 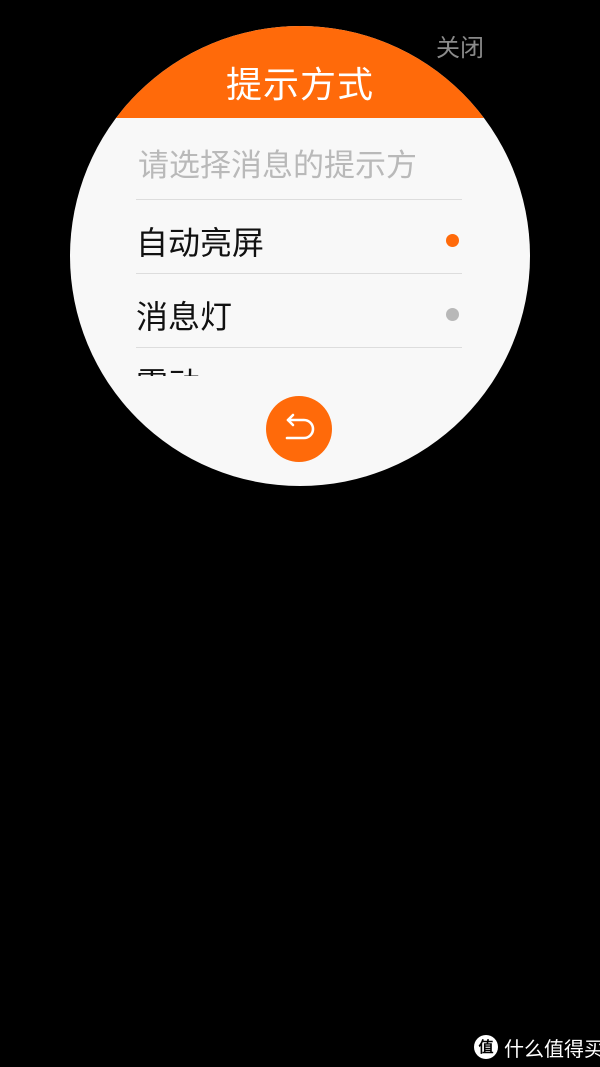 I want to click on back-button, so click(x=299, y=429).